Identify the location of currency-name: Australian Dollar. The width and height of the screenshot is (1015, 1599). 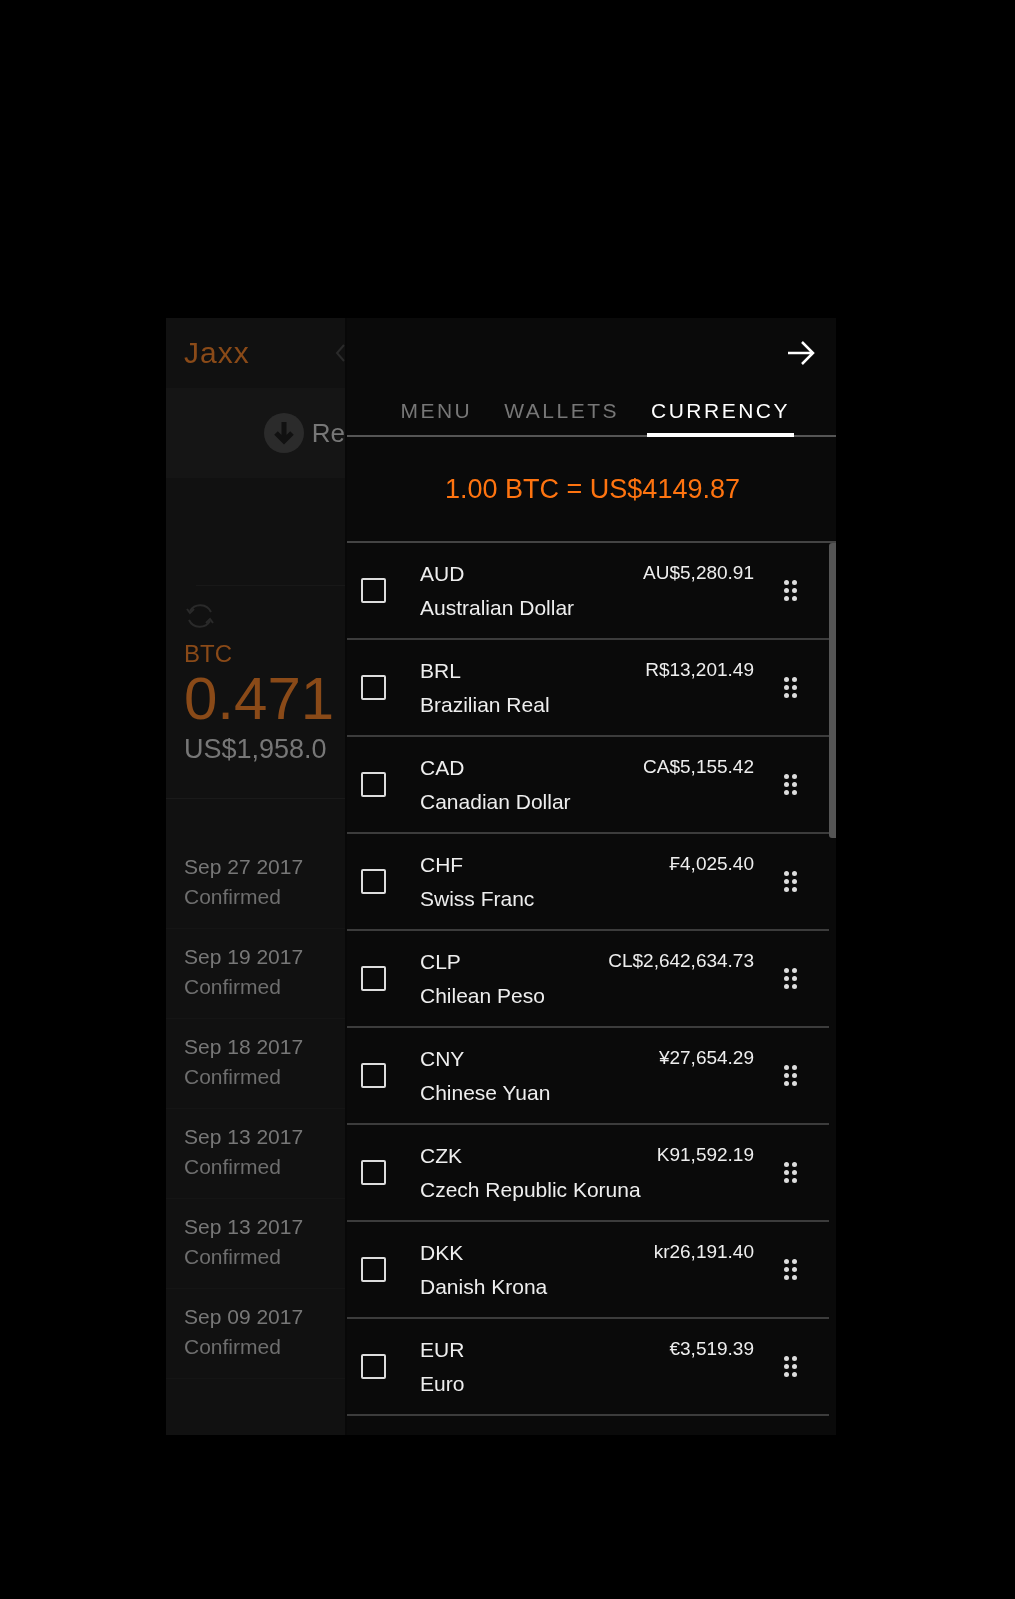
(498, 607).